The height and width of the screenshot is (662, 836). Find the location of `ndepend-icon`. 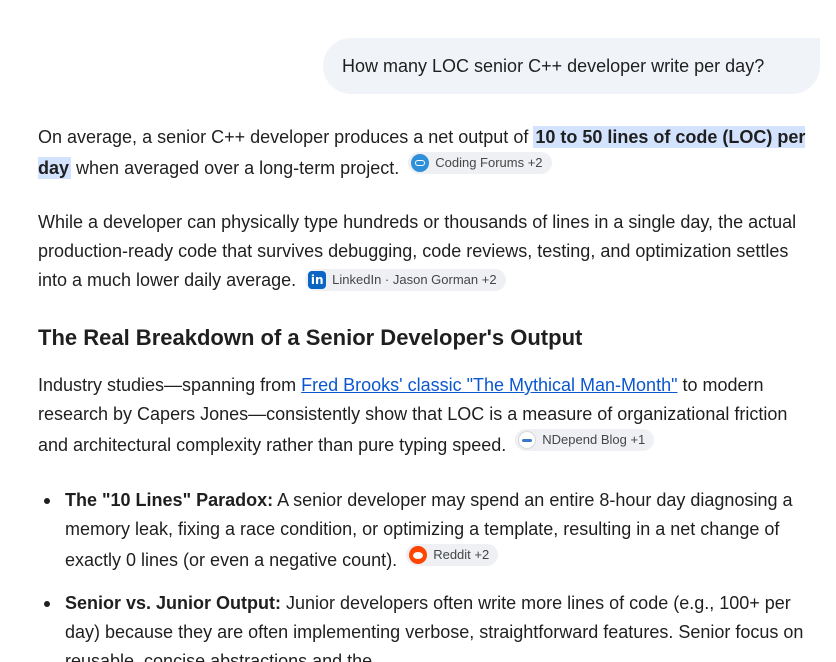

ndepend-icon is located at coordinates (527, 440).